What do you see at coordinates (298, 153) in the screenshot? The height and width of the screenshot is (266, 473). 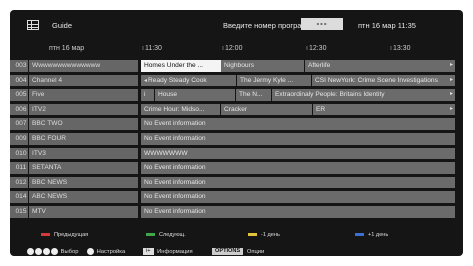 I see `program-cell: WWWWWWW` at bounding box center [298, 153].